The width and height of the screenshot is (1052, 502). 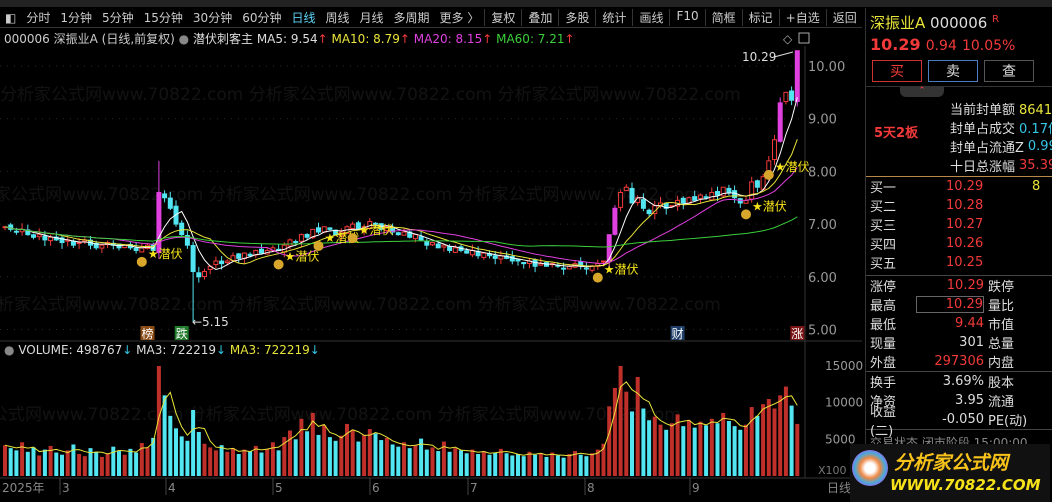 What do you see at coordinates (1039, 146) in the screenshot?
I see `seal-value: 0.99%` at bounding box center [1039, 146].